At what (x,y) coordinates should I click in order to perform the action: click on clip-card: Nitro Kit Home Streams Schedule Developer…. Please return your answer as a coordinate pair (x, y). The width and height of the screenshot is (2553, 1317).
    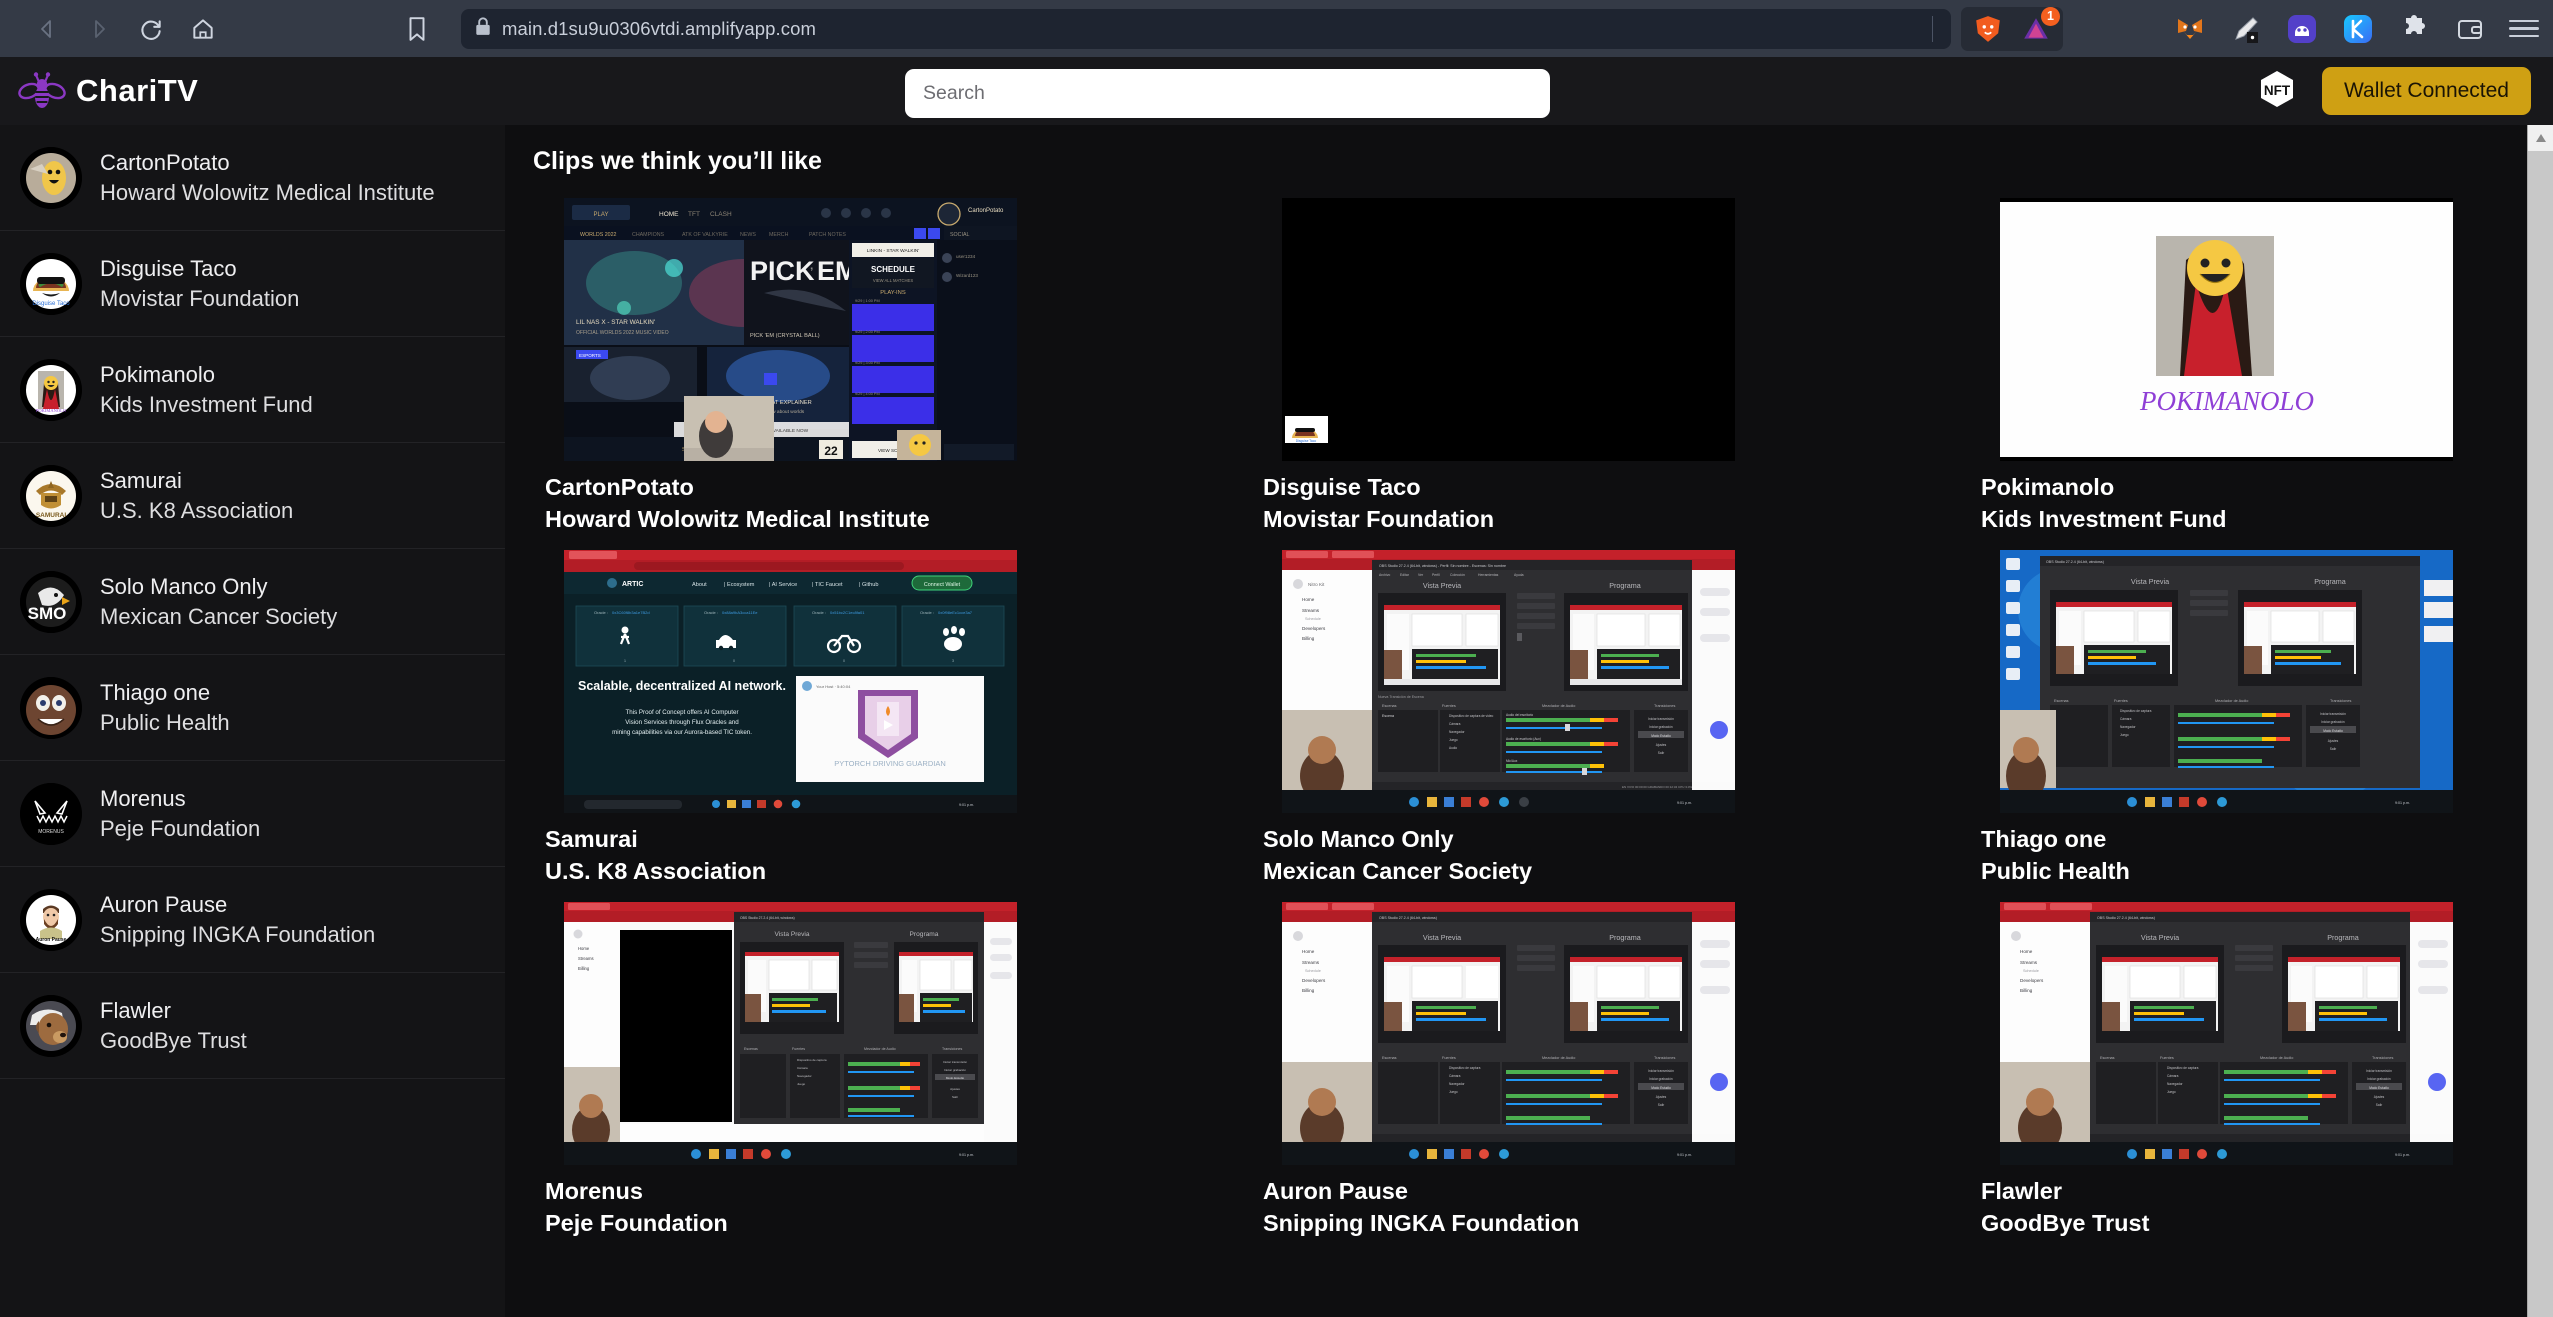
    Looking at the image, I should click on (1604, 718).